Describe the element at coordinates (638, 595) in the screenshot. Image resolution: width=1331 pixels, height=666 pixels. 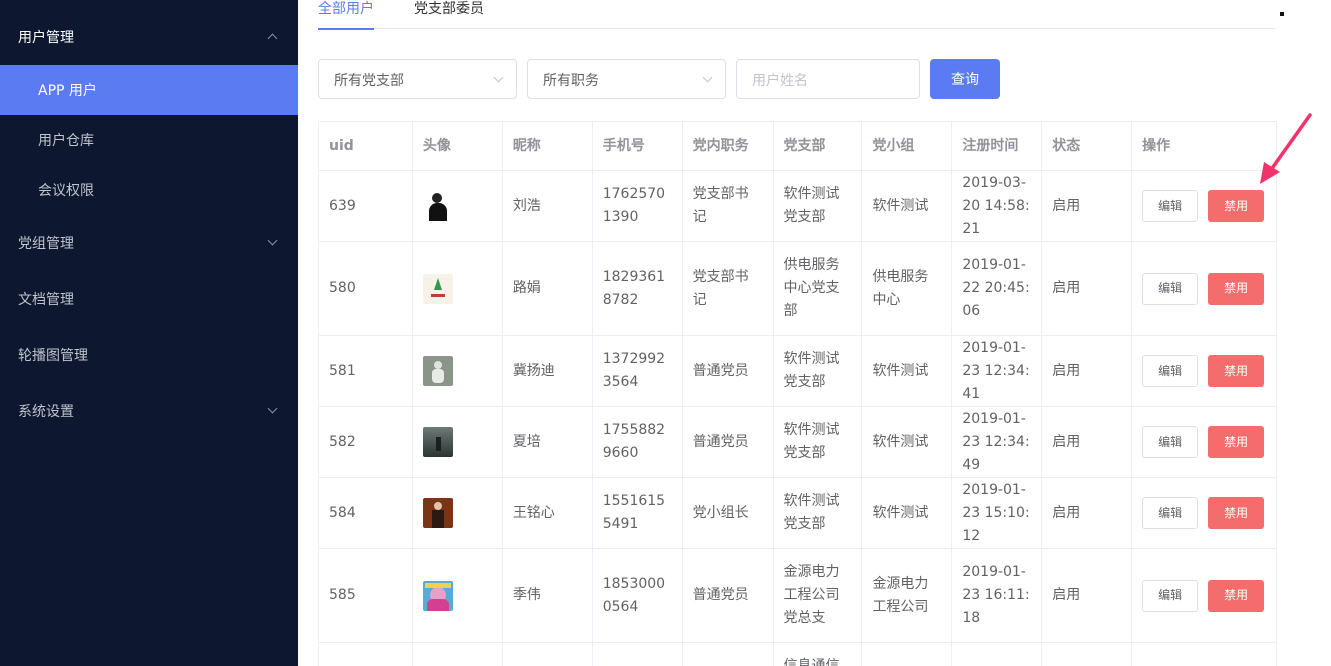
I see `phone-cell: 18530000564` at that location.